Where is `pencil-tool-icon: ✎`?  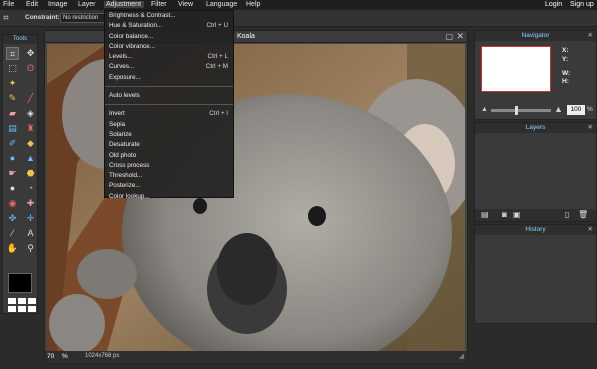
pencil-tool-icon: ✎ is located at coordinates (12, 98).